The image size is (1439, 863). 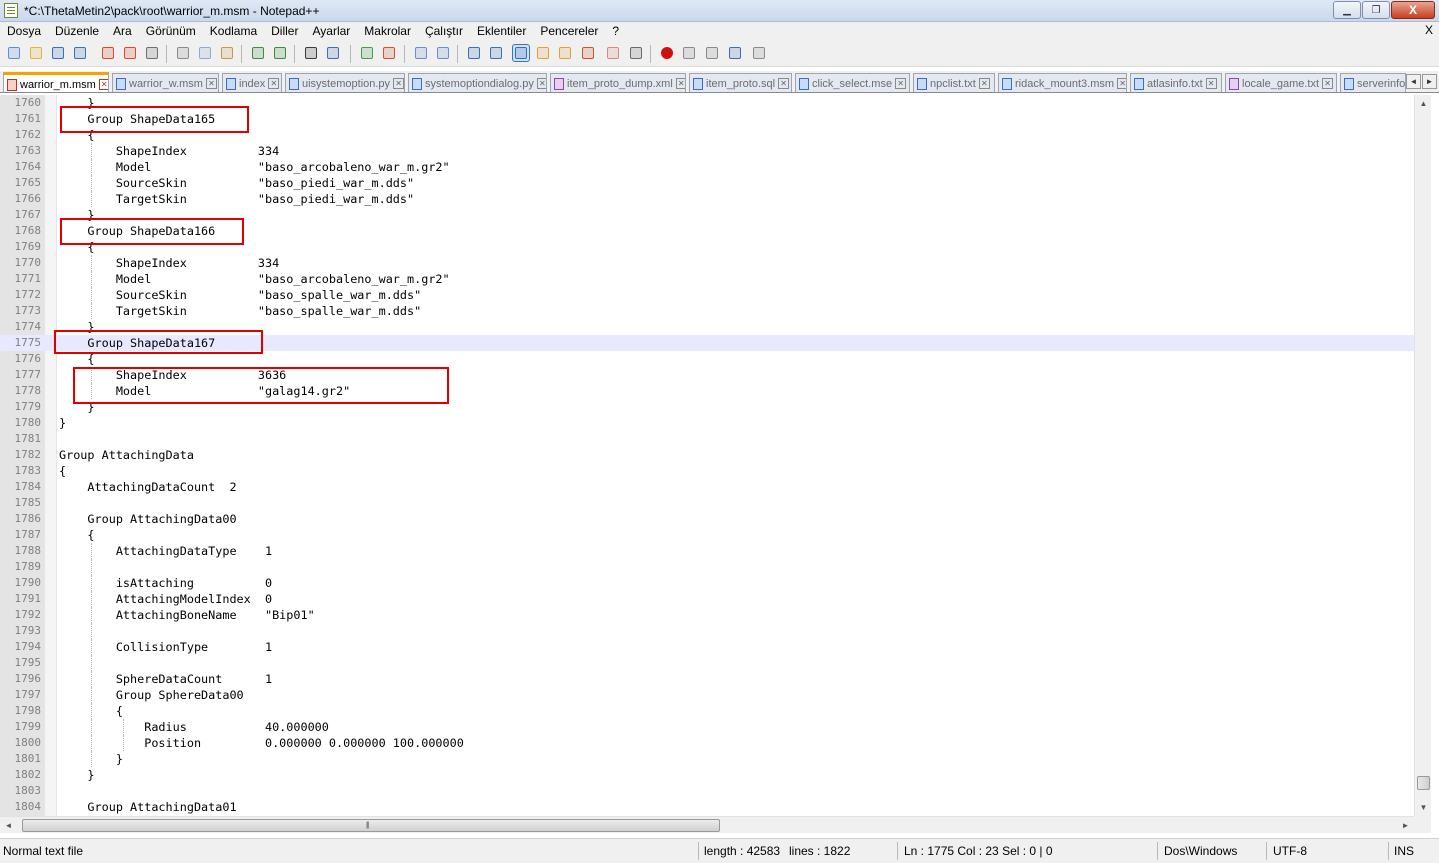 I want to click on line-text: Group AttachingData00, so click(x=148, y=519).